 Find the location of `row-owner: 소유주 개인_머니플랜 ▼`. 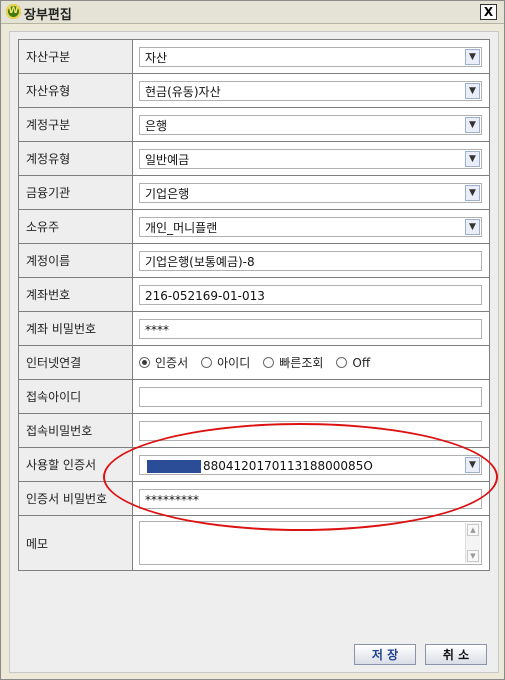

row-owner: 소유주 개인_머니플랜 ▼ is located at coordinates (254, 227).